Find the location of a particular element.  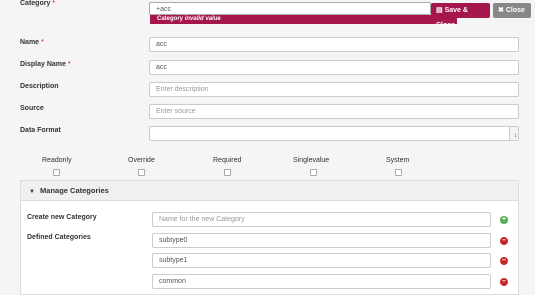

source-label: Source is located at coordinates (32, 108).